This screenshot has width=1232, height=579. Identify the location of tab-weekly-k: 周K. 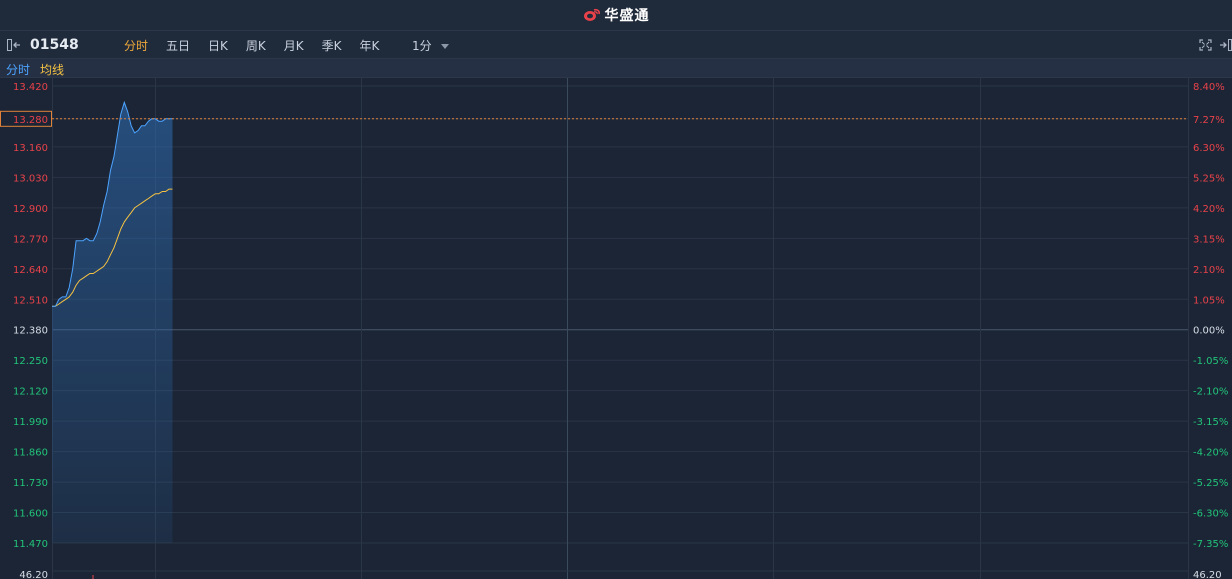
(256, 45).